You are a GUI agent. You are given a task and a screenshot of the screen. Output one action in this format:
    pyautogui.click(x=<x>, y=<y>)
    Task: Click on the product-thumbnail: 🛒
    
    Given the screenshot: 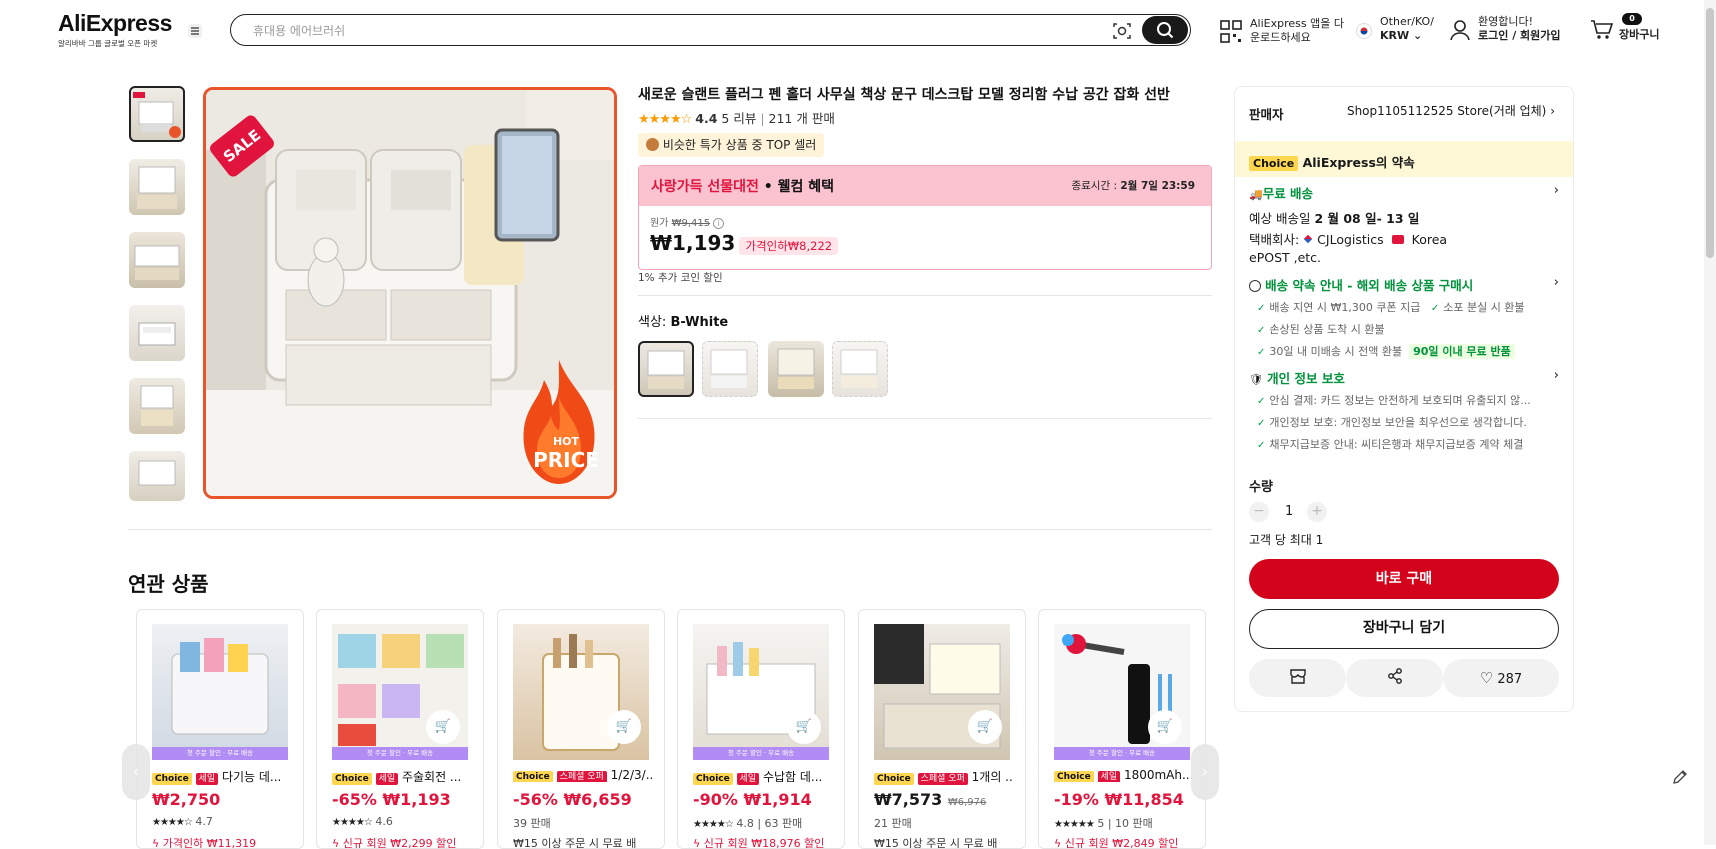 What is the action you would take?
    pyautogui.click(x=942, y=692)
    